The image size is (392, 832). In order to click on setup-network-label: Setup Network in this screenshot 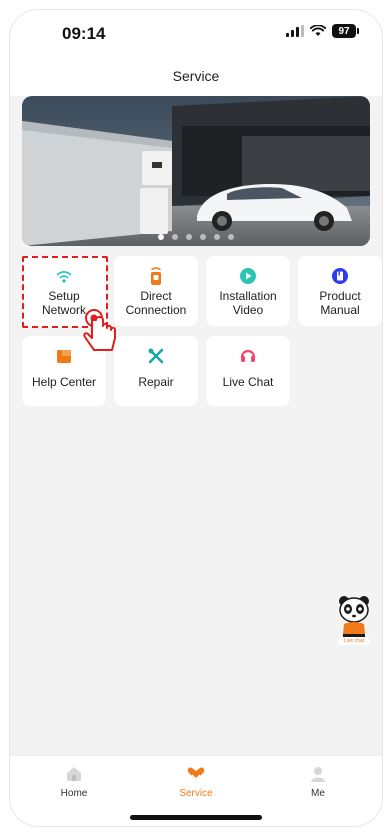, I will do `click(63, 303)`.